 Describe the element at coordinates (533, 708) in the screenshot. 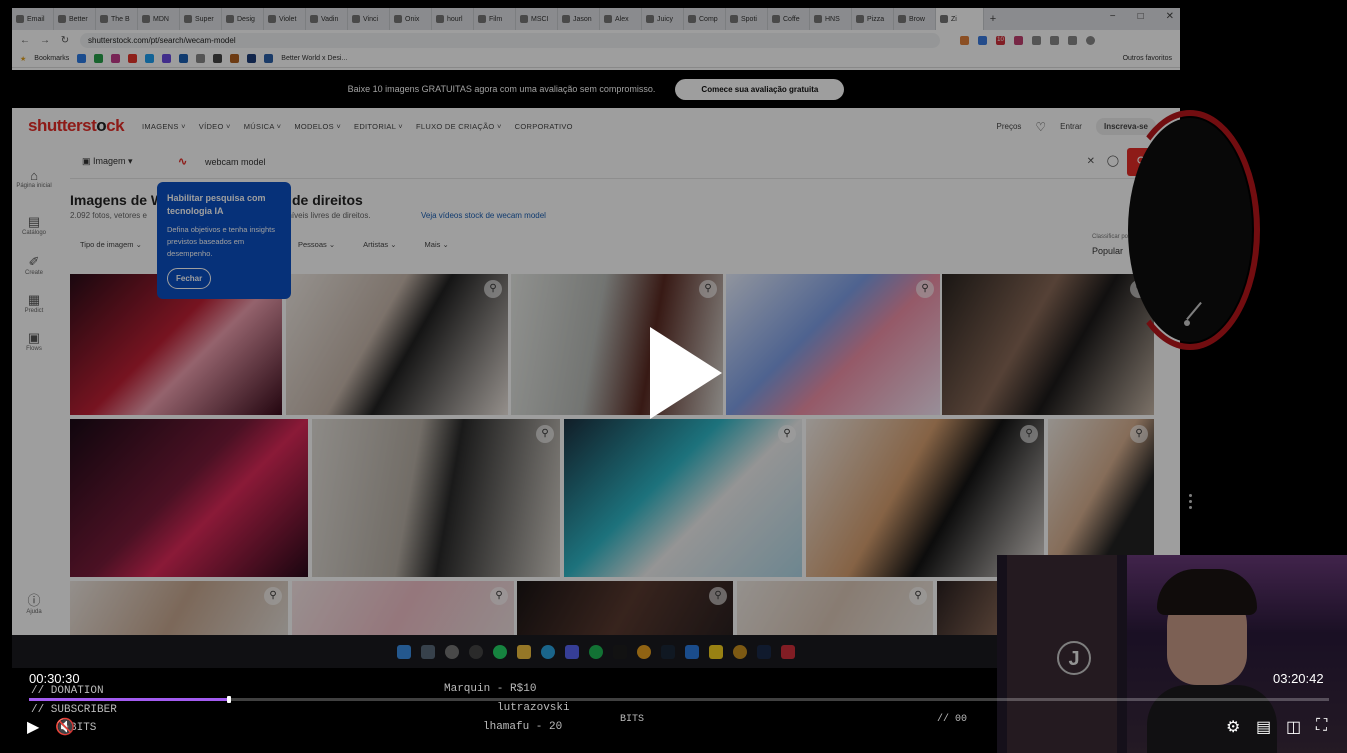

I see `last-subscriber: lutrazovski` at that location.